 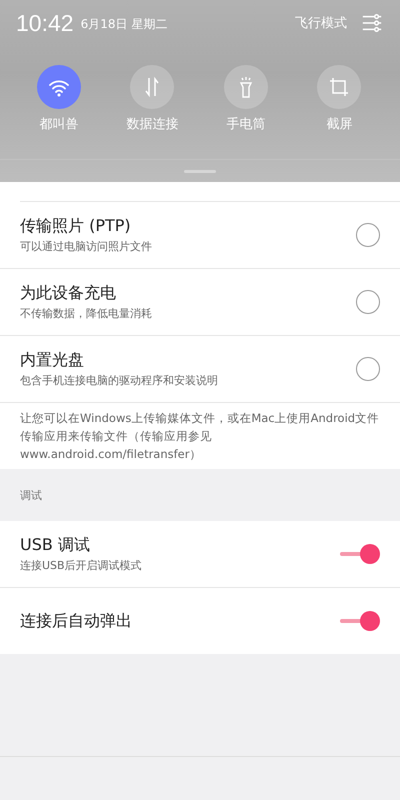 I want to click on info-text: 让您可以在Windows上传输媒体文件，或在Mac上使用Android文件传输应用来传输文件（传输应用参见www.android.com/filetransfer）, so click(x=199, y=436).